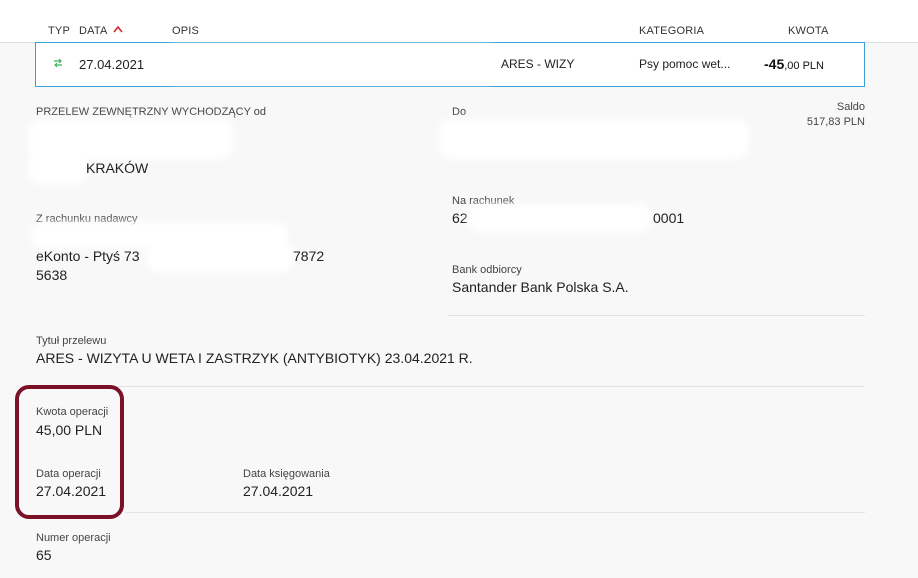  I want to click on chevron-up-icon, so click(118, 29).